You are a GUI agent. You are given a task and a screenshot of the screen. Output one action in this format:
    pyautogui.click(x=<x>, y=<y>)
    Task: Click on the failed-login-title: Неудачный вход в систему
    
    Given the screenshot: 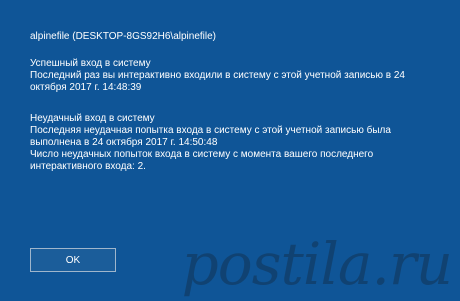 What is the action you would take?
    pyautogui.click(x=92, y=118)
    